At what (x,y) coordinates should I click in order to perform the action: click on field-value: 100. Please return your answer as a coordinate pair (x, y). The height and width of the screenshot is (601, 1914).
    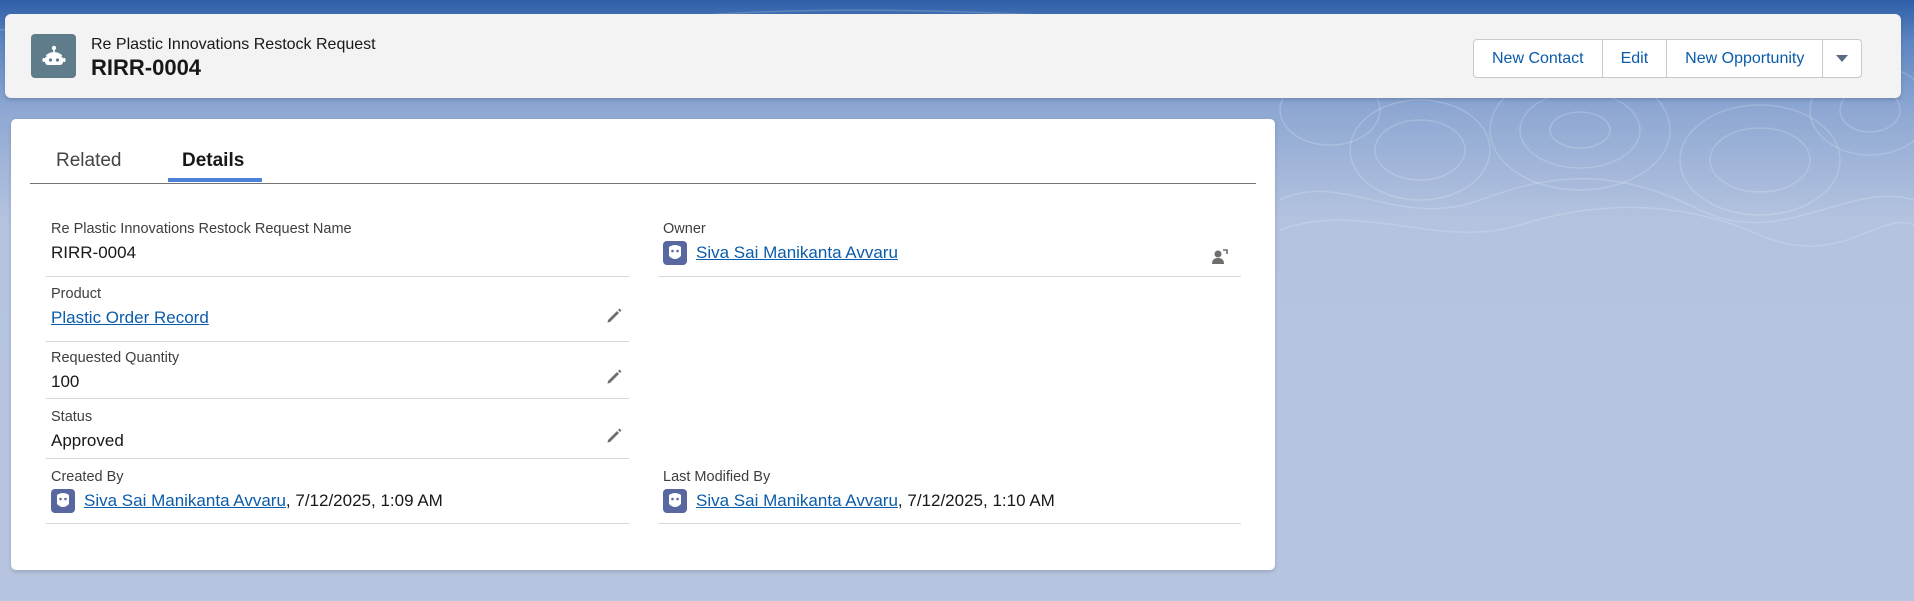
    Looking at the image, I should click on (65, 381).